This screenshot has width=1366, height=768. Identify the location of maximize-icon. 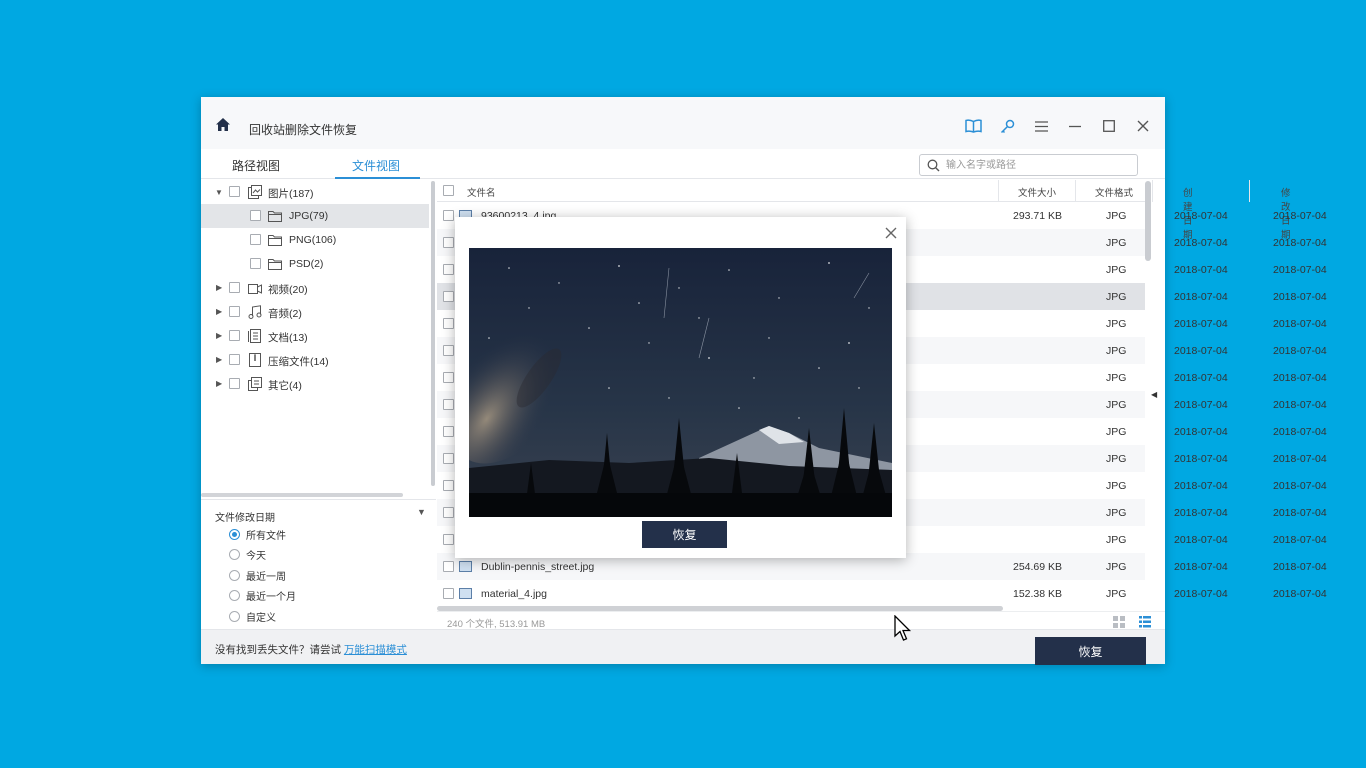
(1109, 126).